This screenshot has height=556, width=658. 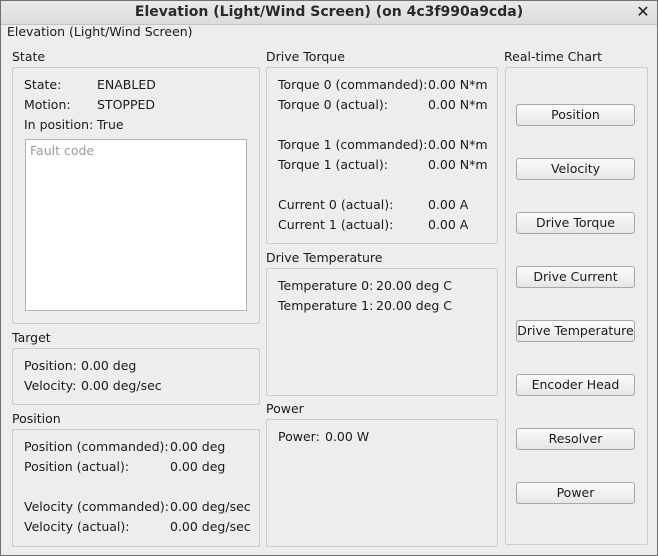 What do you see at coordinates (109, 365) in the screenshot?
I see `target-position-value: 0.00 deg` at bounding box center [109, 365].